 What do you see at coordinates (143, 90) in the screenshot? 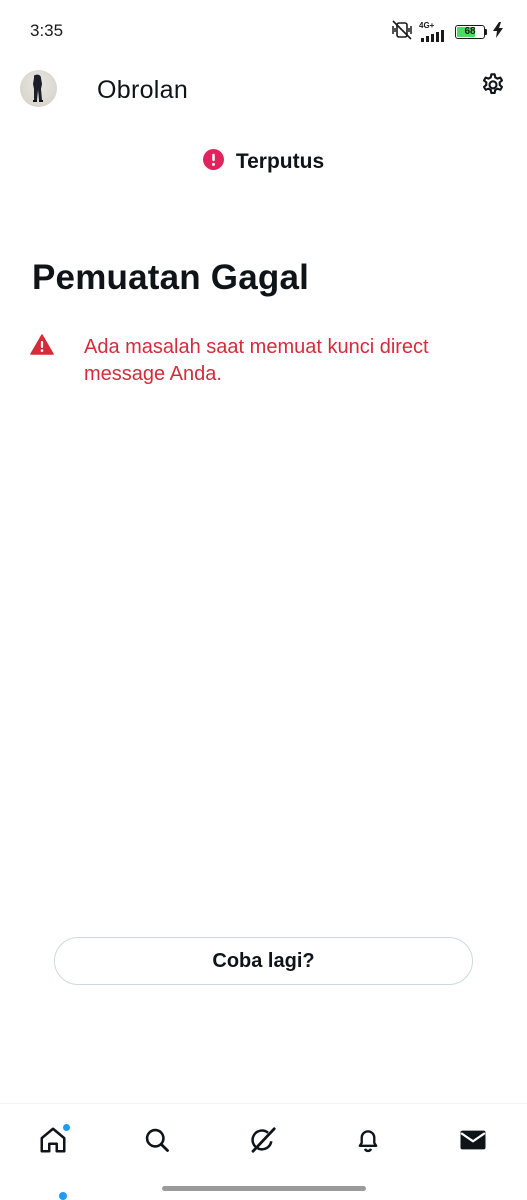
I see `page-title: Obrolan` at bounding box center [143, 90].